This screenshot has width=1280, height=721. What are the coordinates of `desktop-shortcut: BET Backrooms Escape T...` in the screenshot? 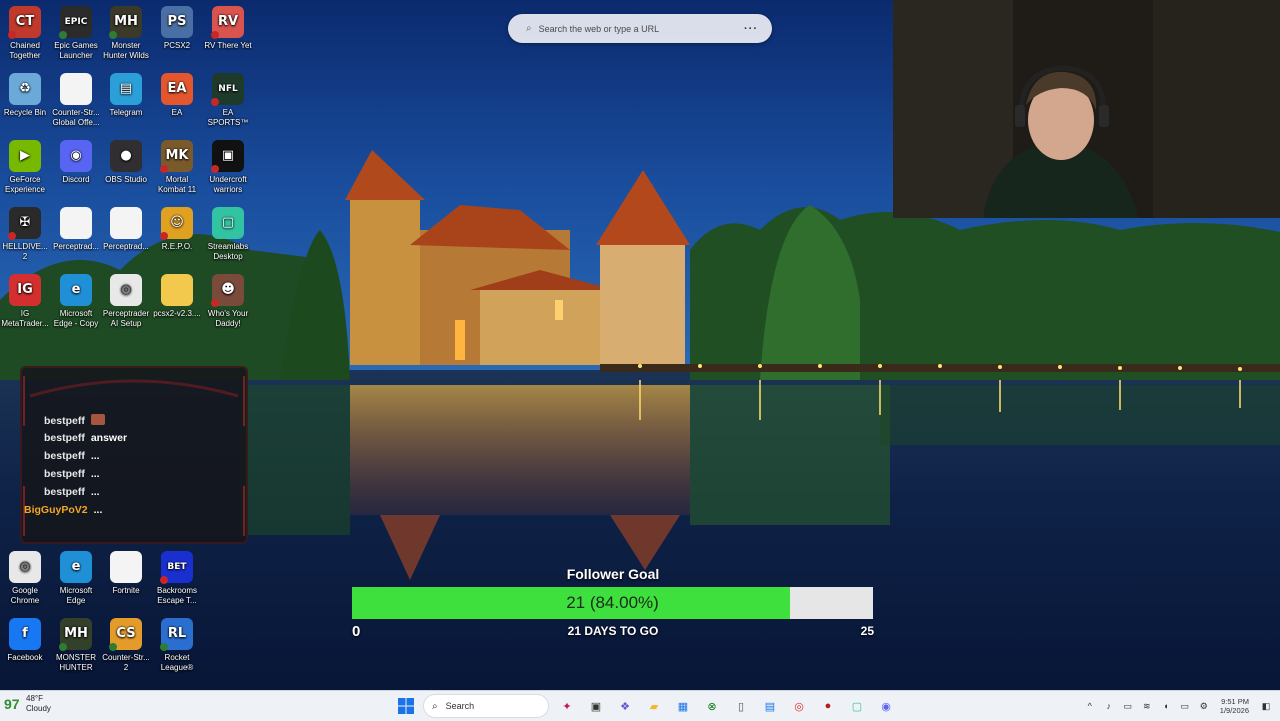 It's located at (177, 576).